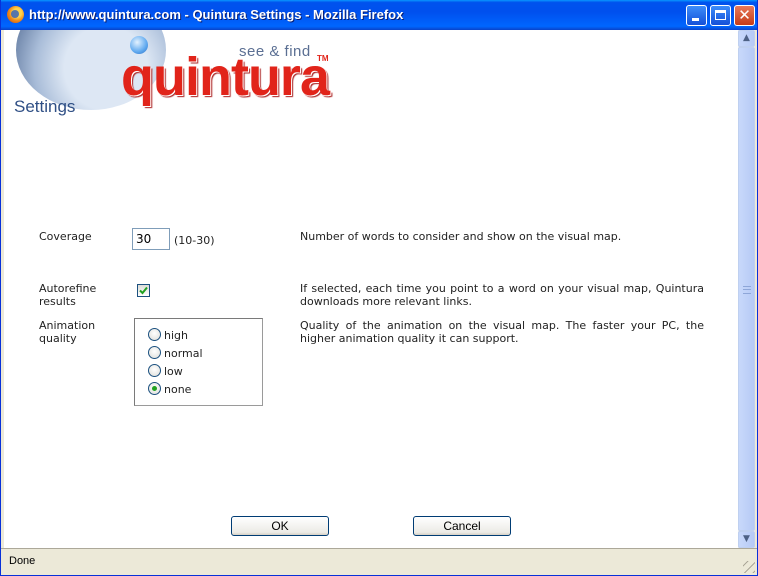  I want to click on radio-label: low, so click(173, 371).